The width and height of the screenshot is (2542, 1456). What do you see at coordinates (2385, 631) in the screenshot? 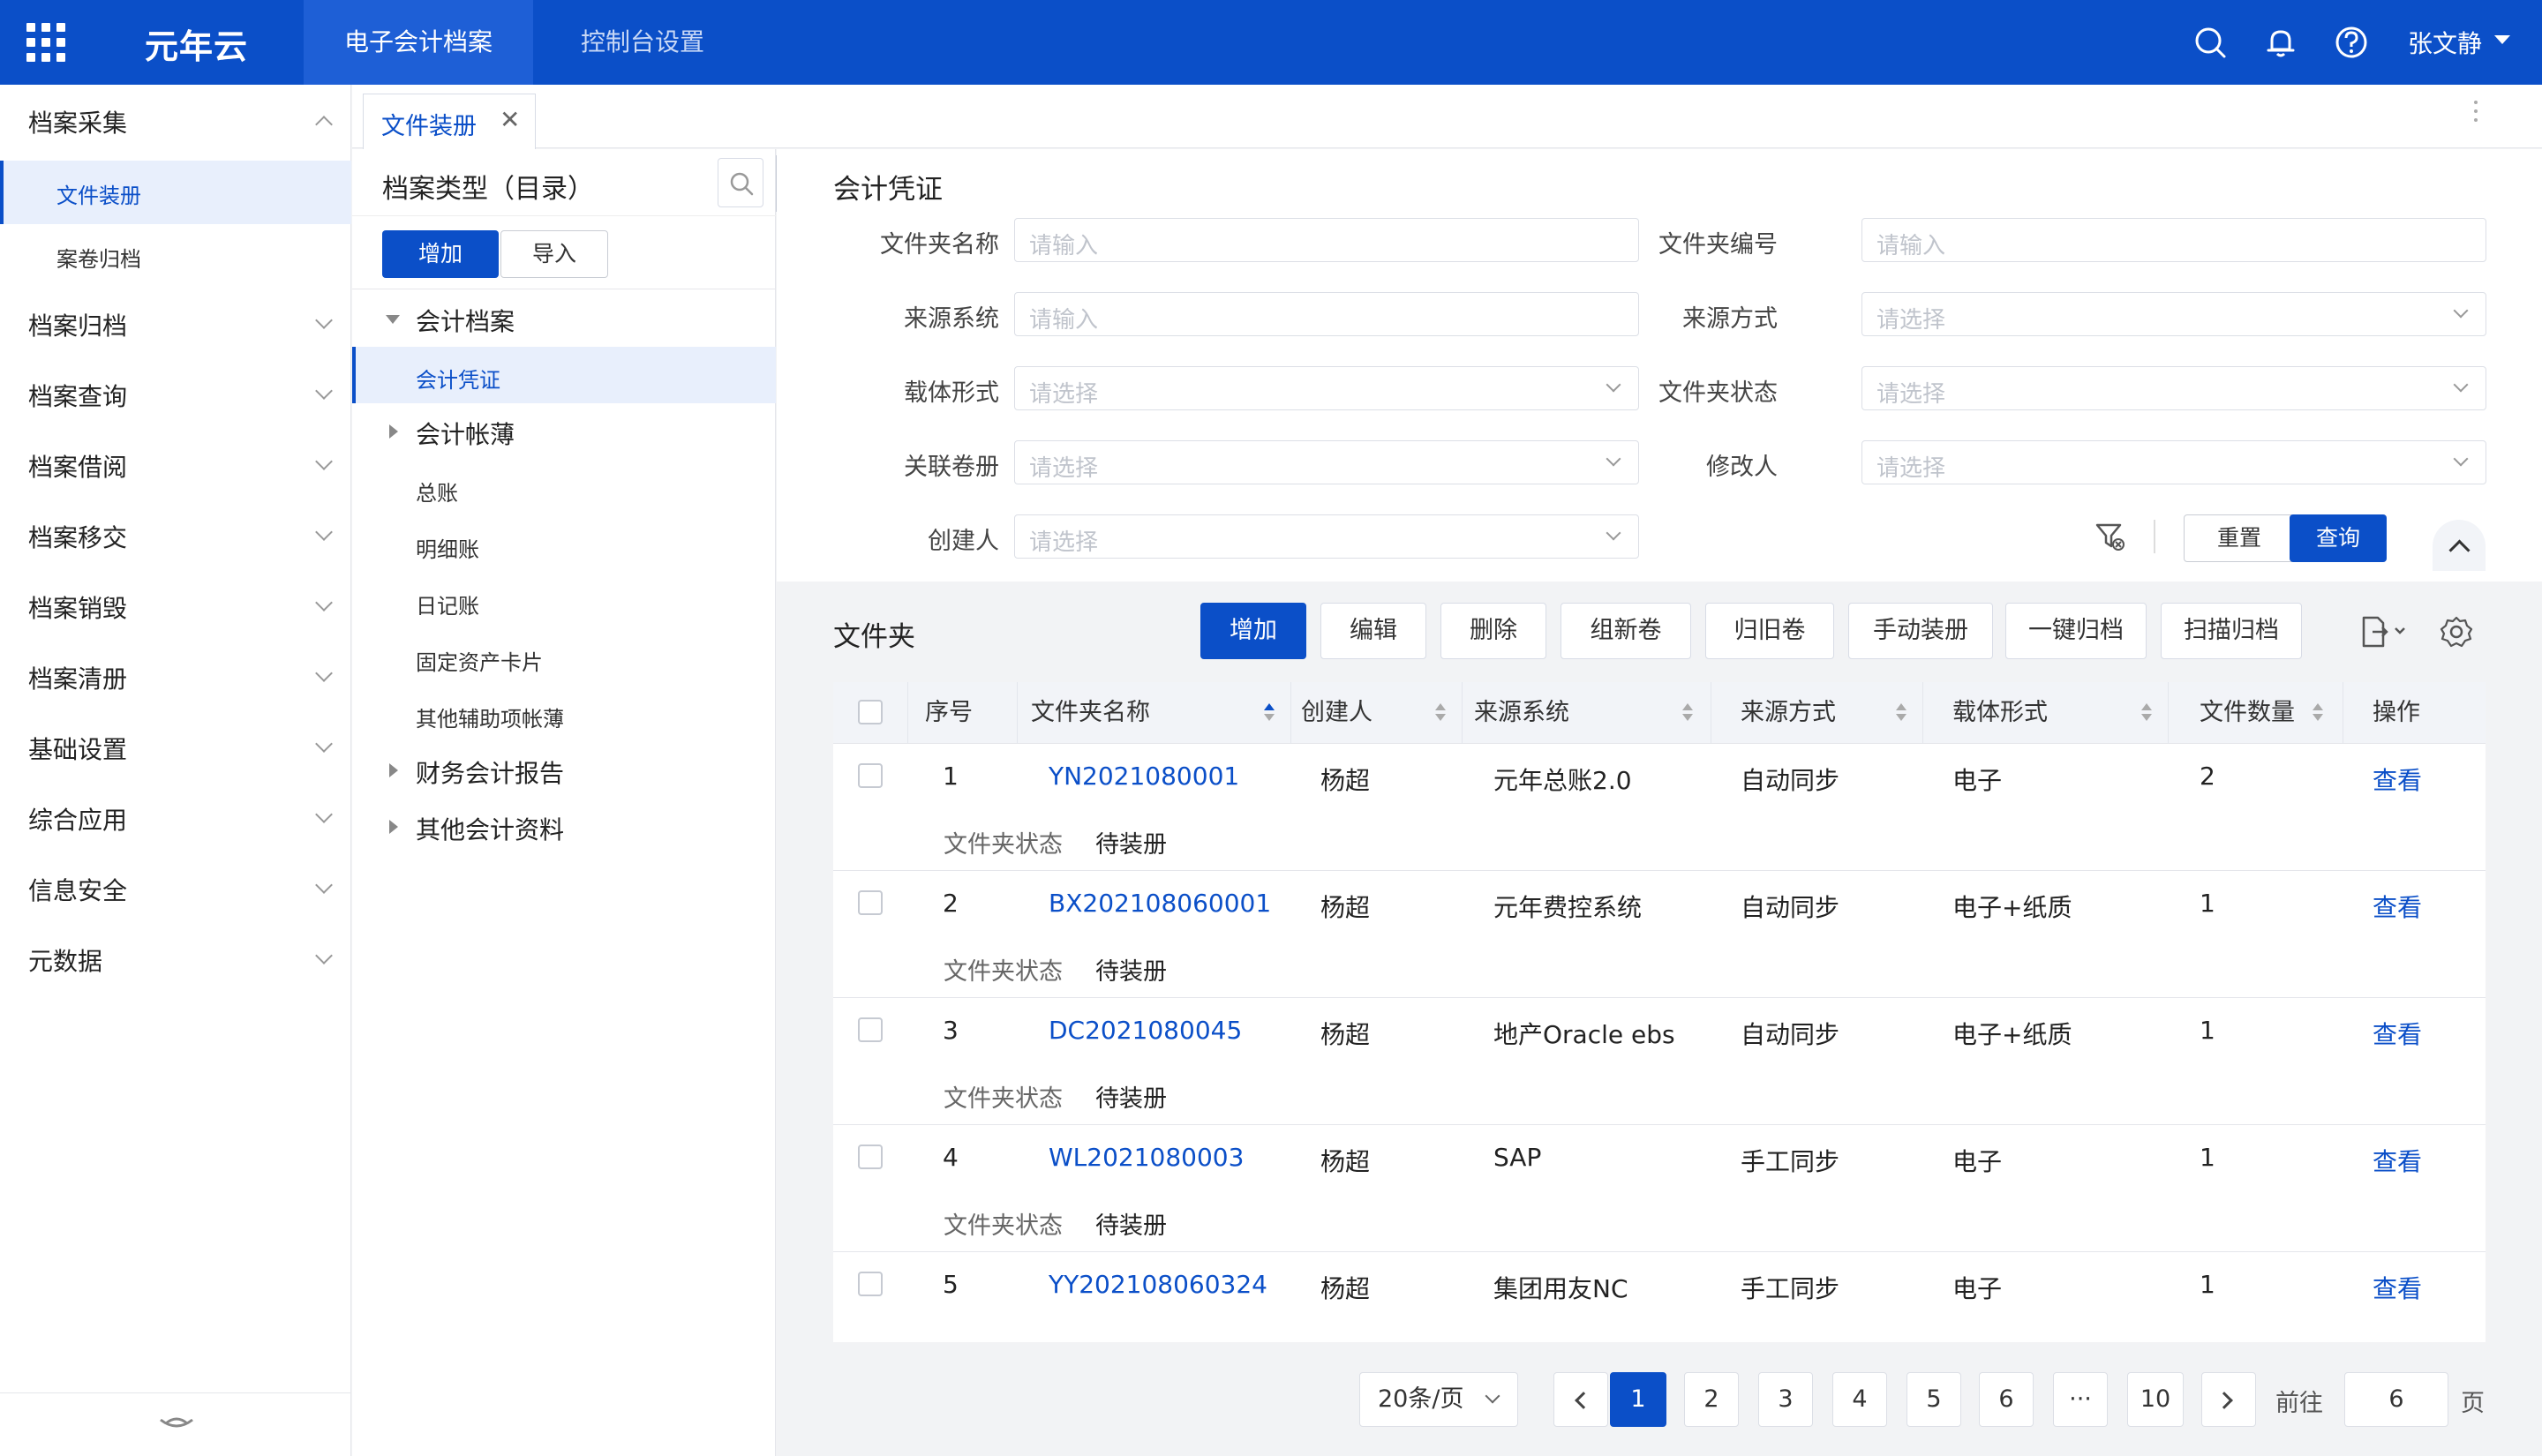
I see `export-icon` at bounding box center [2385, 631].